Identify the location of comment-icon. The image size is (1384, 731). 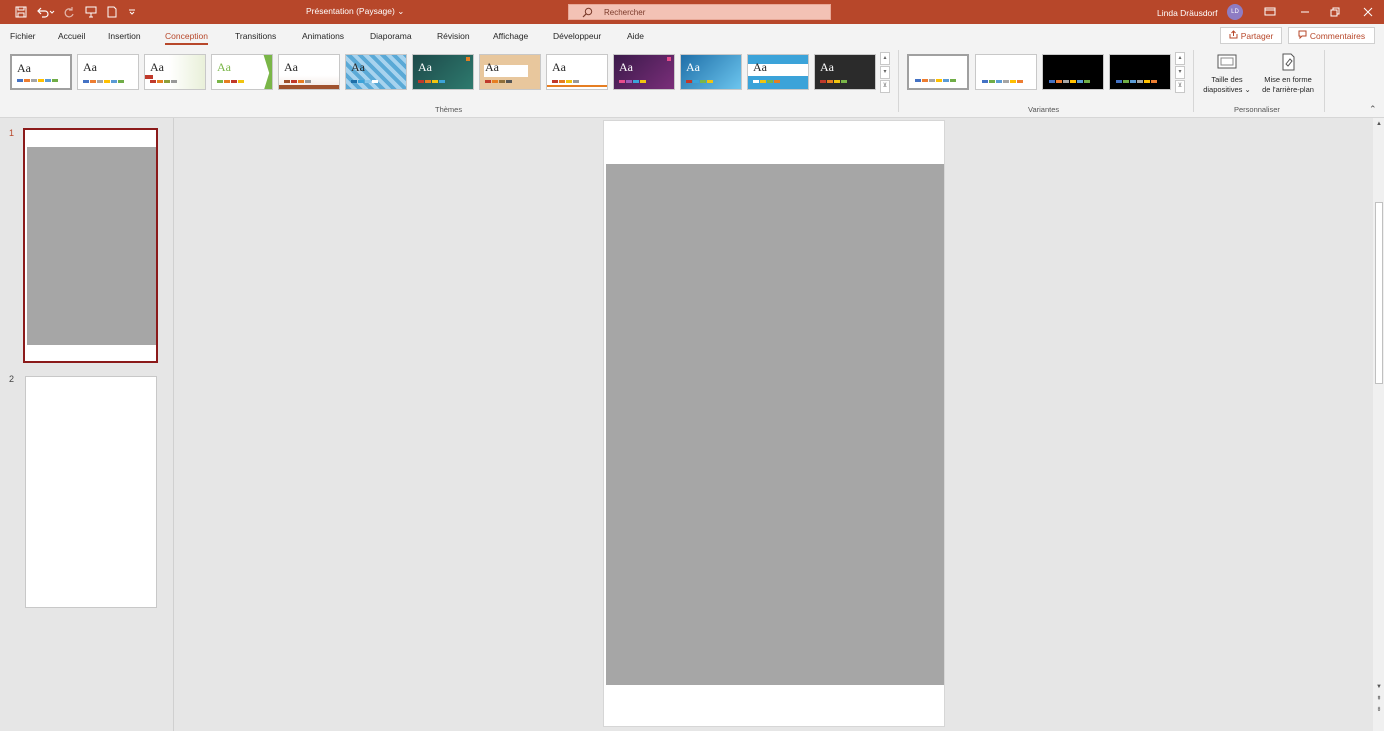
(1302, 35).